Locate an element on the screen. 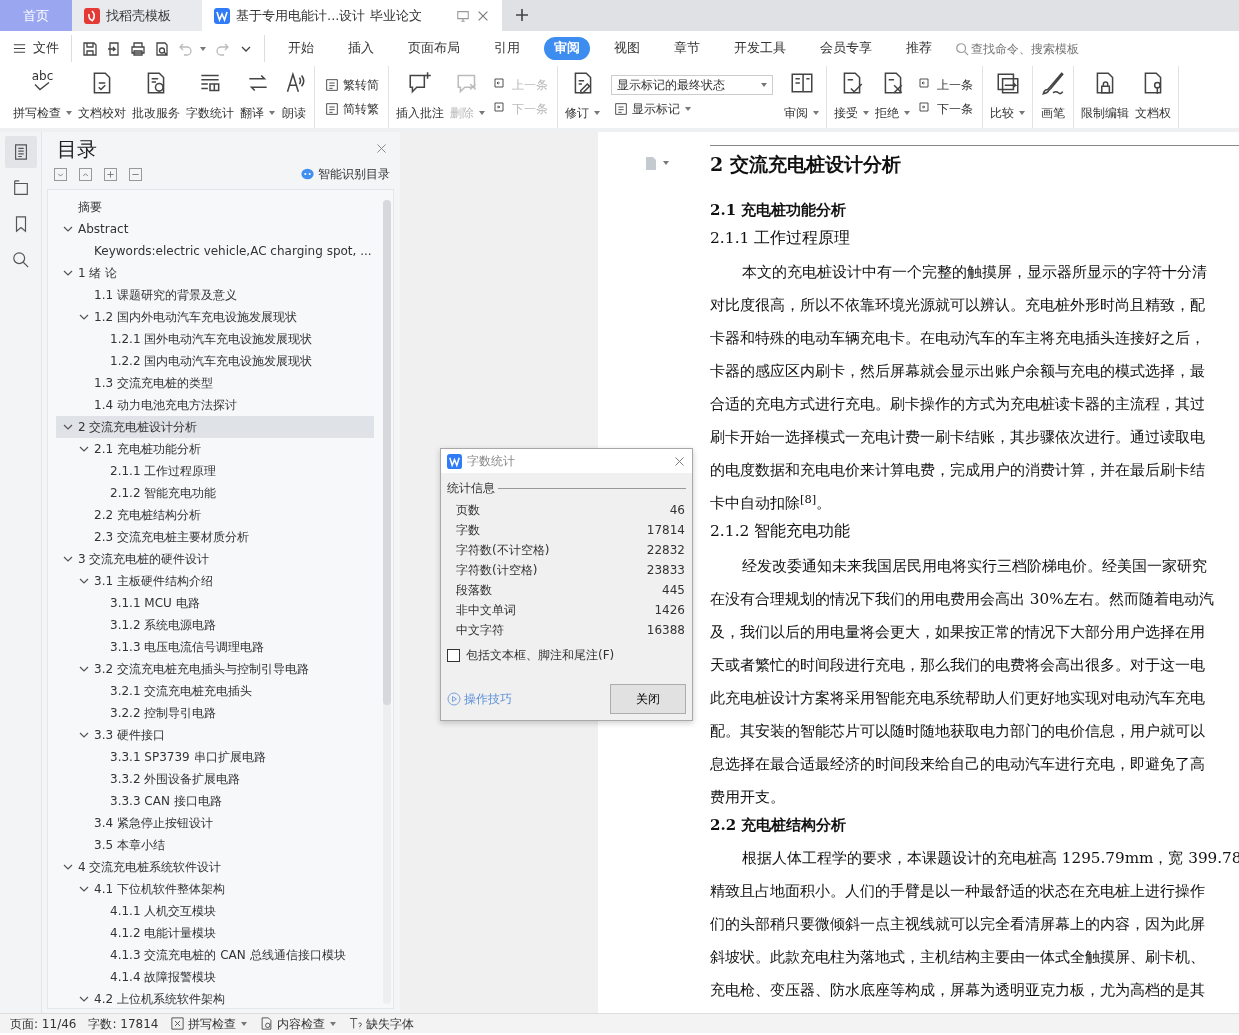 Image resolution: width=1239 pixels, height=1035 pixels. ribbon-button: 限制编辑 is located at coordinates (1105, 97).